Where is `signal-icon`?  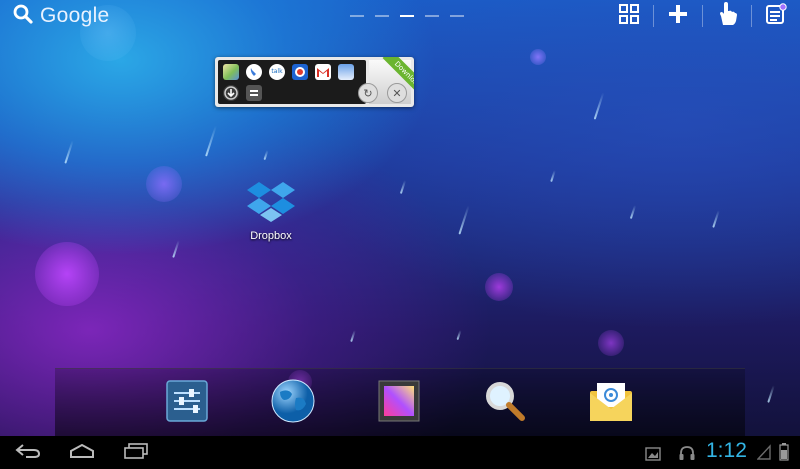
signal-icon is located at coordinates (763, 454).